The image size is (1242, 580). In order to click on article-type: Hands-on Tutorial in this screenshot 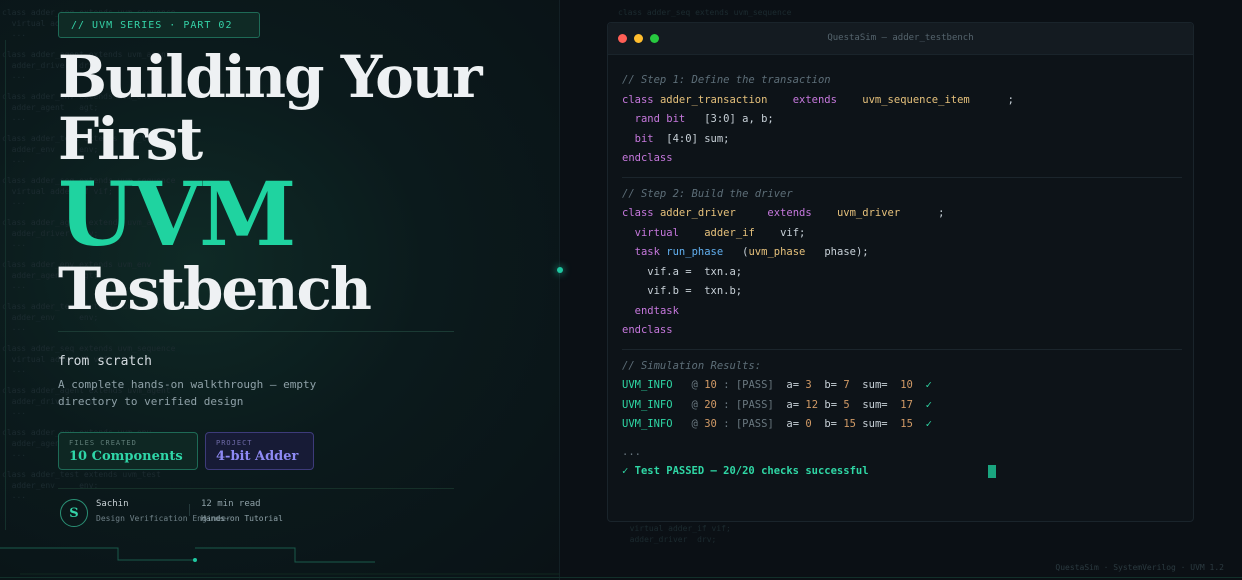, I will do `click(242, 518)`.